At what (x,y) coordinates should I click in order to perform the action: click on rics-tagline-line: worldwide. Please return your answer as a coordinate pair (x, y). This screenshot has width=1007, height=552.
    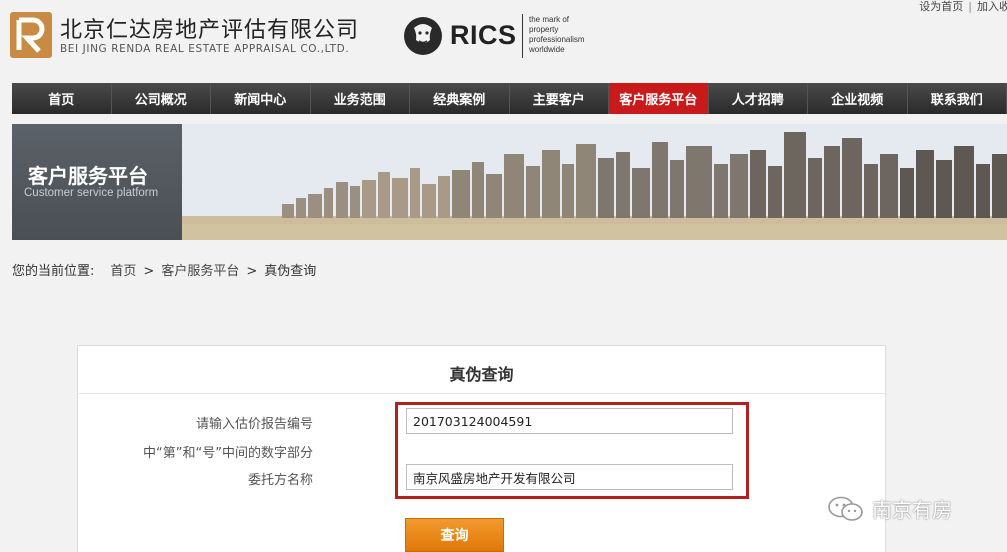
    Looking at the image, I should click on (547, 49).